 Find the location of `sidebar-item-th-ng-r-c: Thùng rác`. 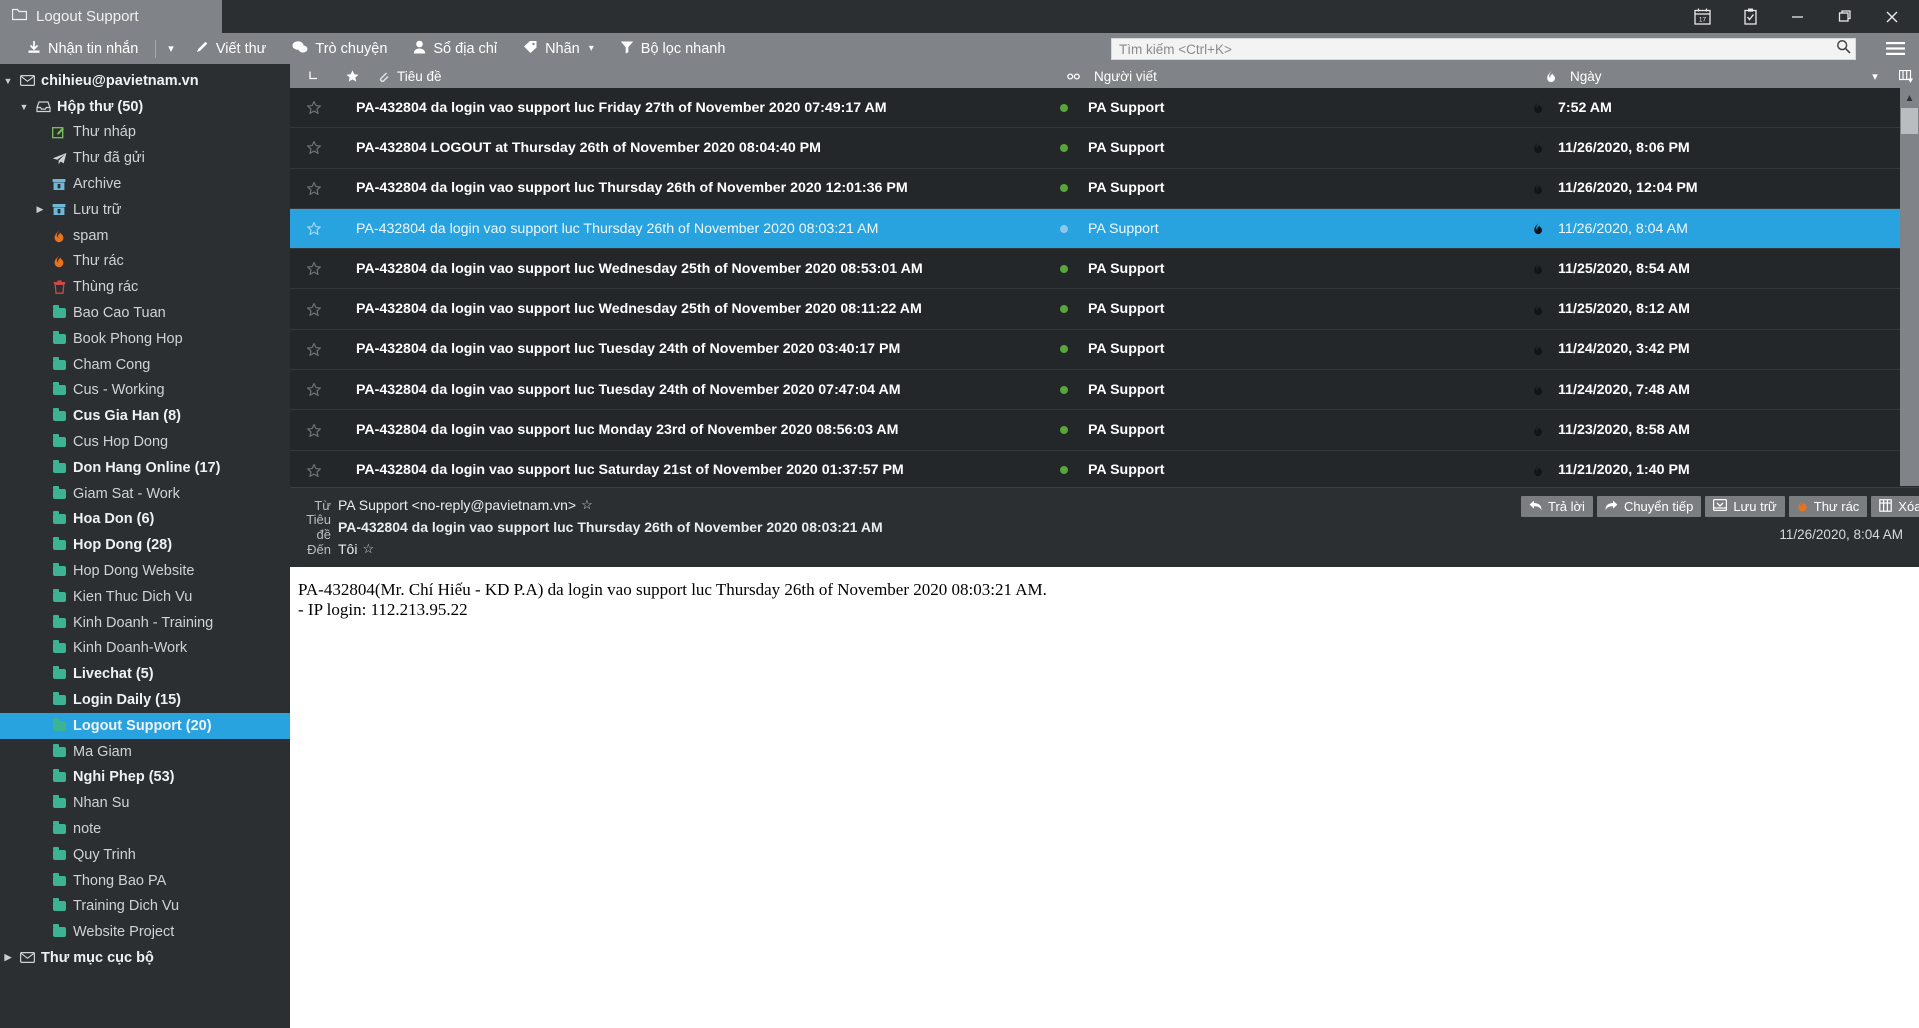

sidebar-item-th-ng-r-c: Thùng rác is located at coordinates (145, 287).